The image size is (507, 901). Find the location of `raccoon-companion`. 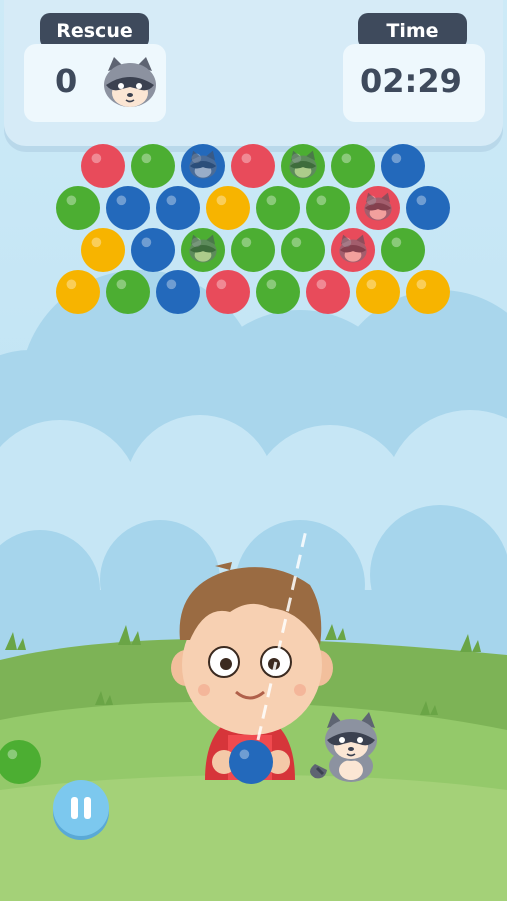

raccoon-companion is located at coordinates (343, 747).